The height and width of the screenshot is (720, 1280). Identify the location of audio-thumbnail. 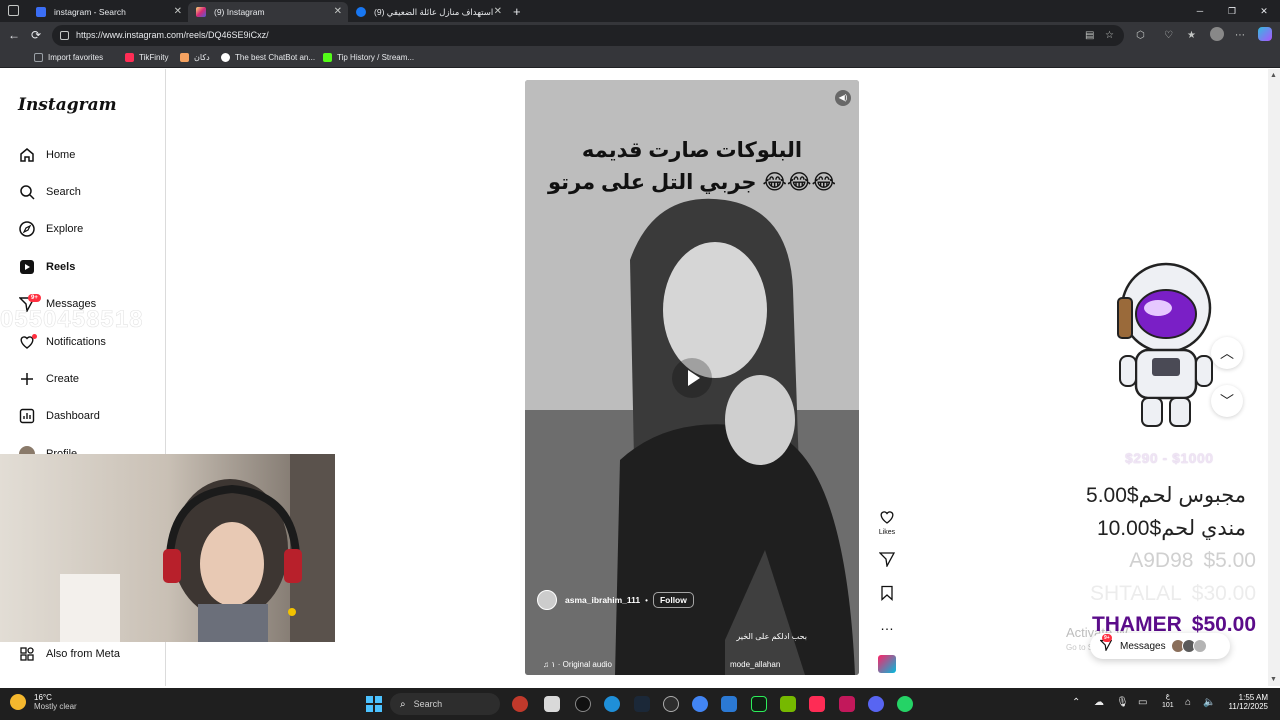
(887, 664).